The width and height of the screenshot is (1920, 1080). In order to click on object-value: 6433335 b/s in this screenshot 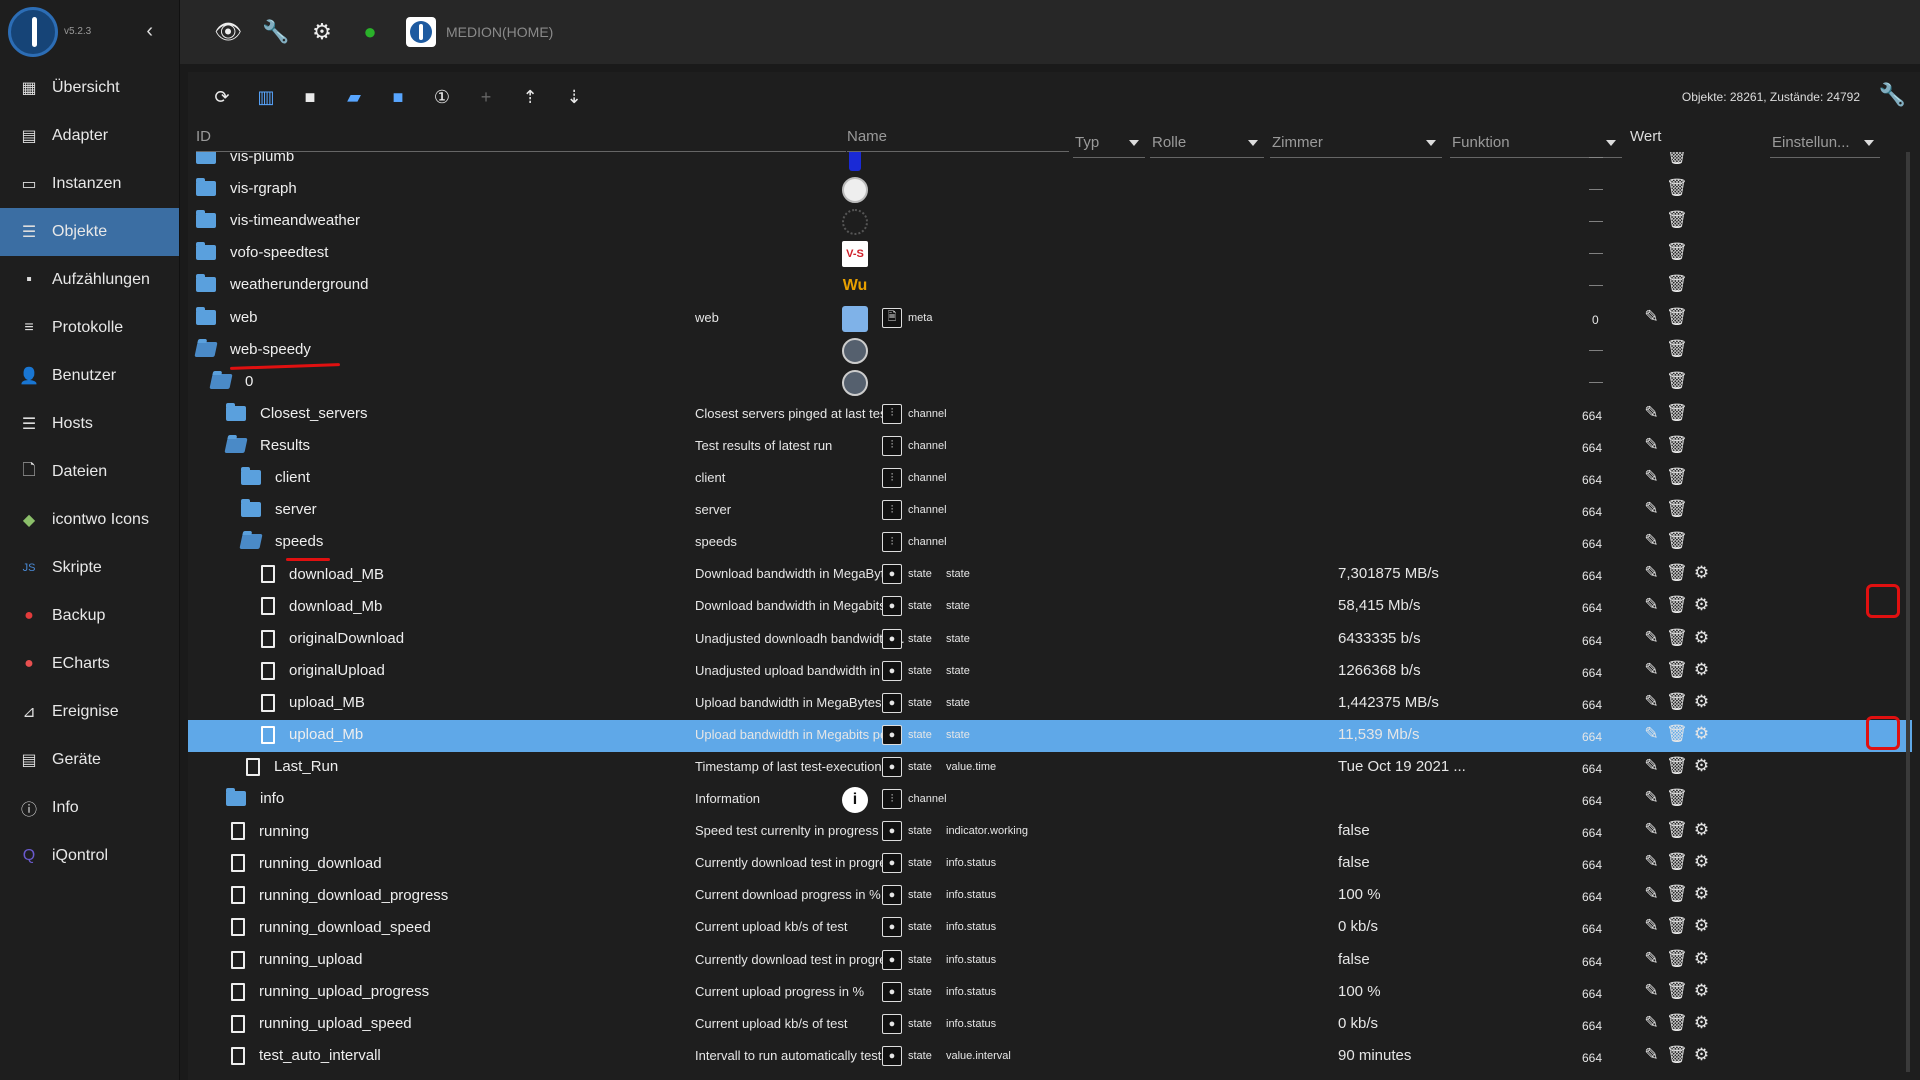, I will do `click(1379, 638)`.